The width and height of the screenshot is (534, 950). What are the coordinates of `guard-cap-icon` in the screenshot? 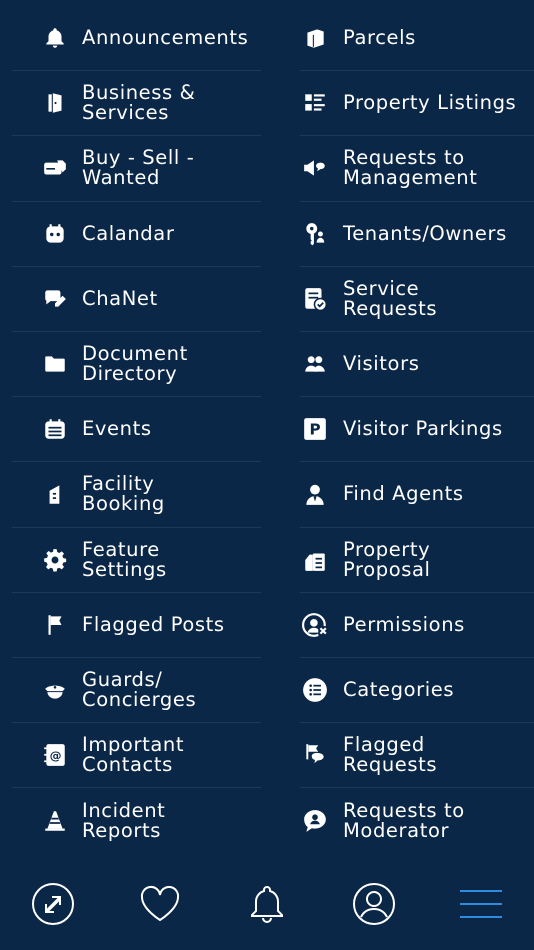 It's located at (55, 690).